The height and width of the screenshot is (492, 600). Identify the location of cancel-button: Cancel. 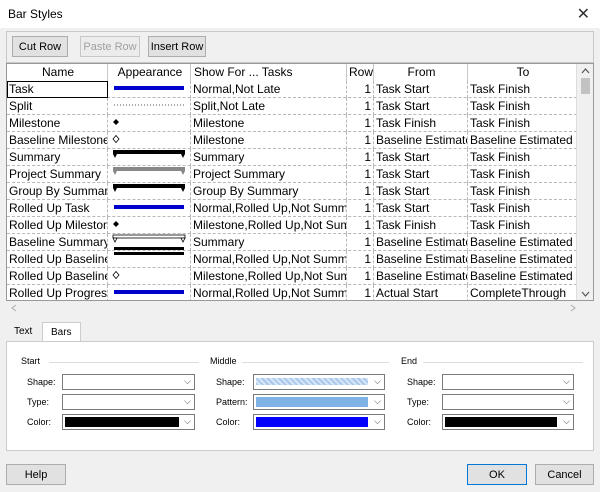
(564, 474).